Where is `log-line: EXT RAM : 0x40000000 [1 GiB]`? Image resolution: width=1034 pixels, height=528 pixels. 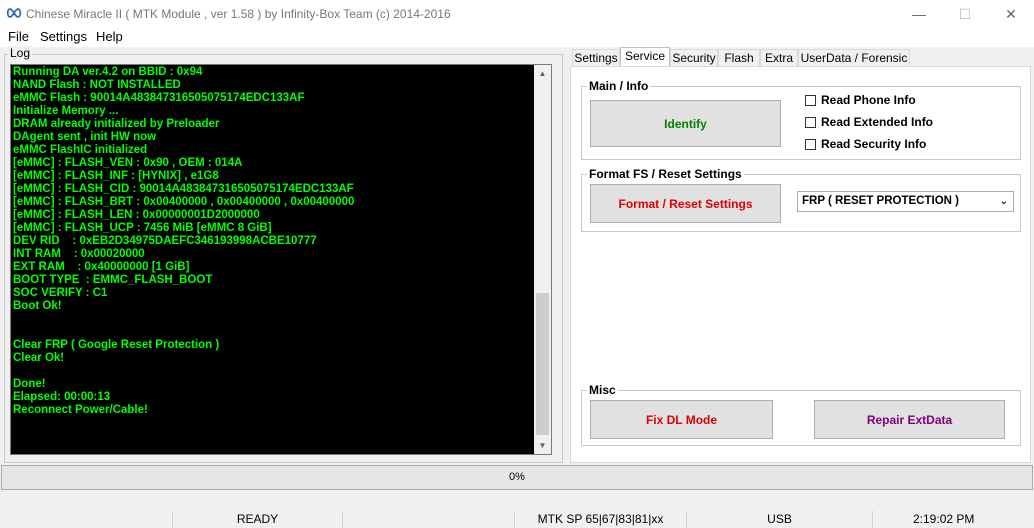 log-line: EXT RAM : 0x40000000 [1 GiB] is located at coordinates (101, 267).